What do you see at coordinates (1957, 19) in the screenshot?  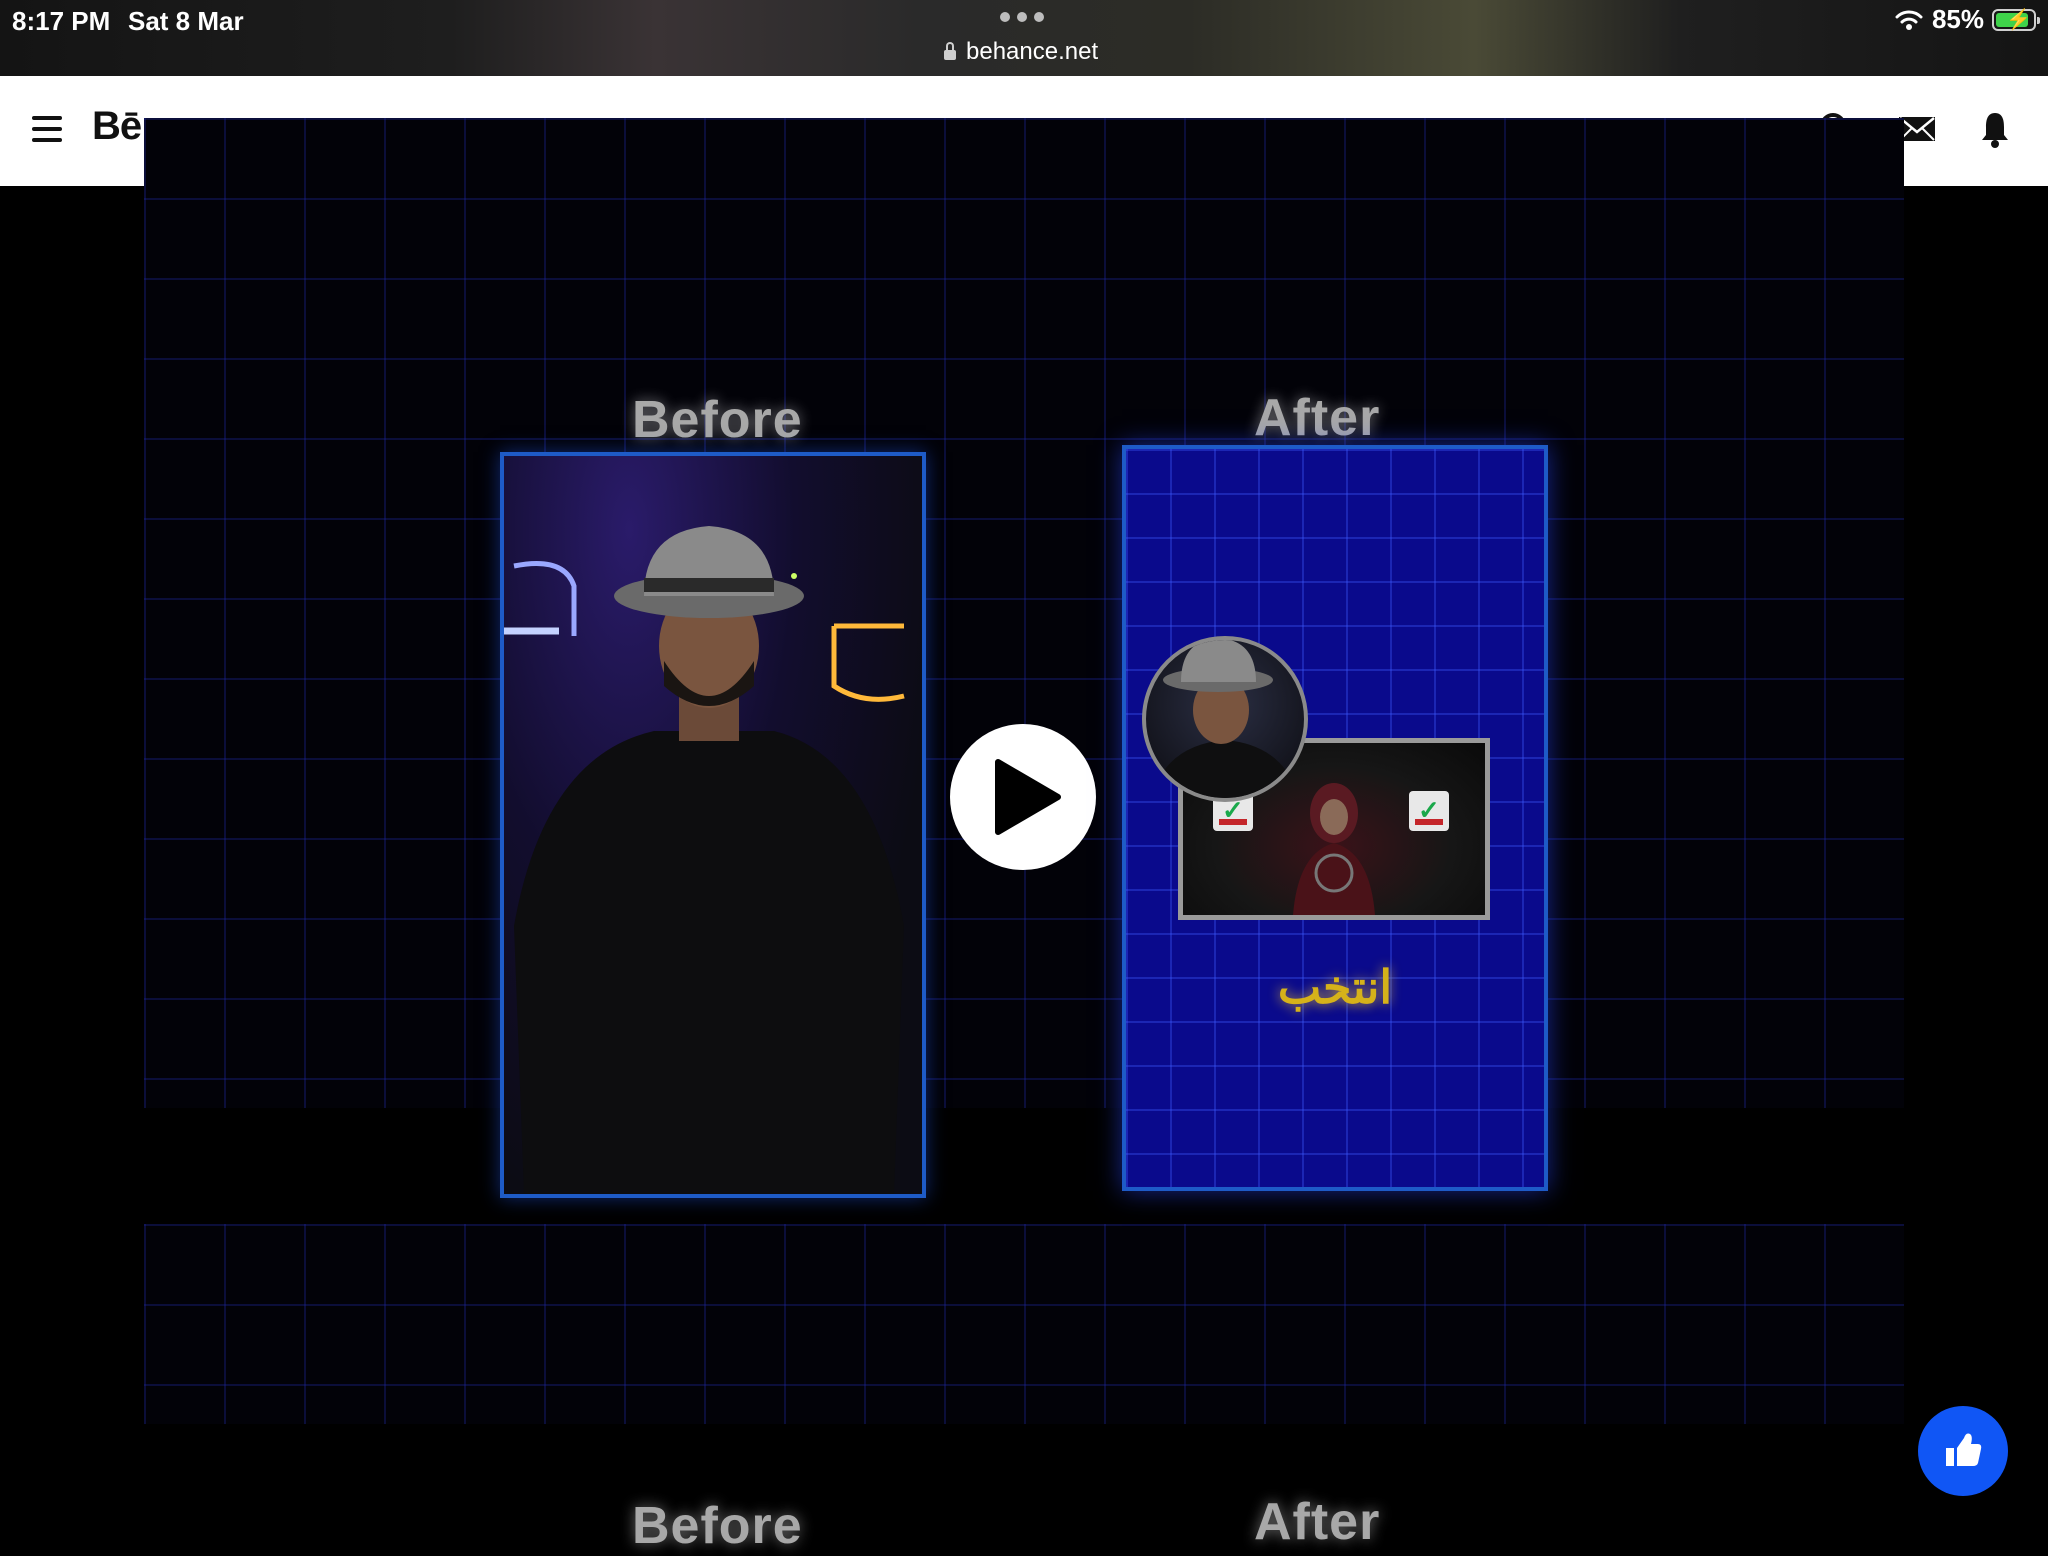 I see `battery-percentage: 85%` at bounding box center [1957, 19].